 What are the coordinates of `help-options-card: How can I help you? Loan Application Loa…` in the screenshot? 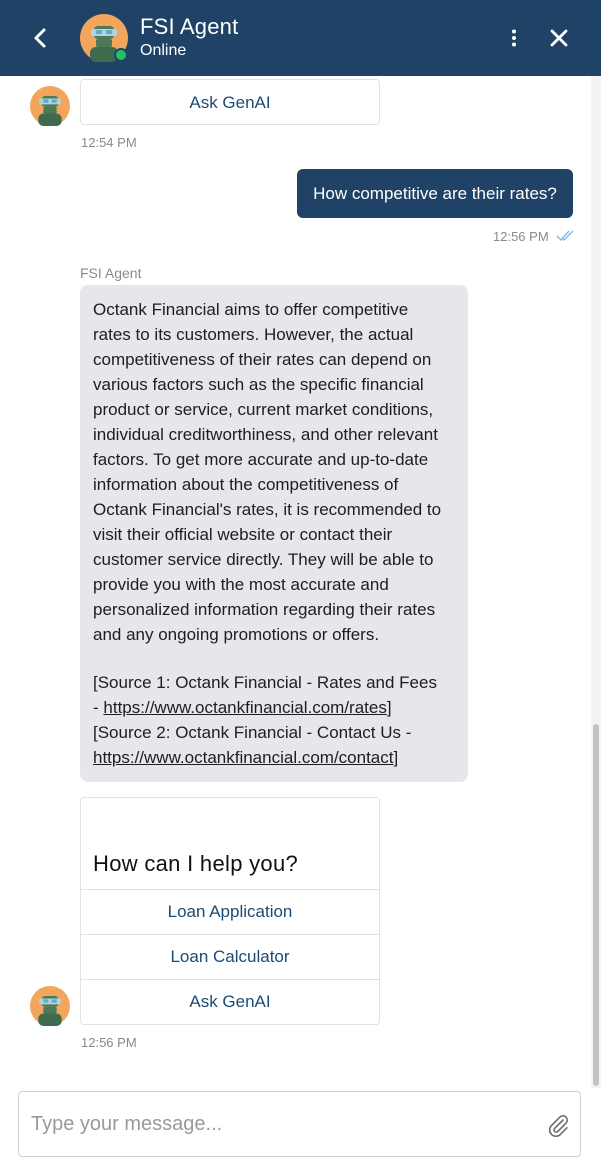 It's located at (230, 911).